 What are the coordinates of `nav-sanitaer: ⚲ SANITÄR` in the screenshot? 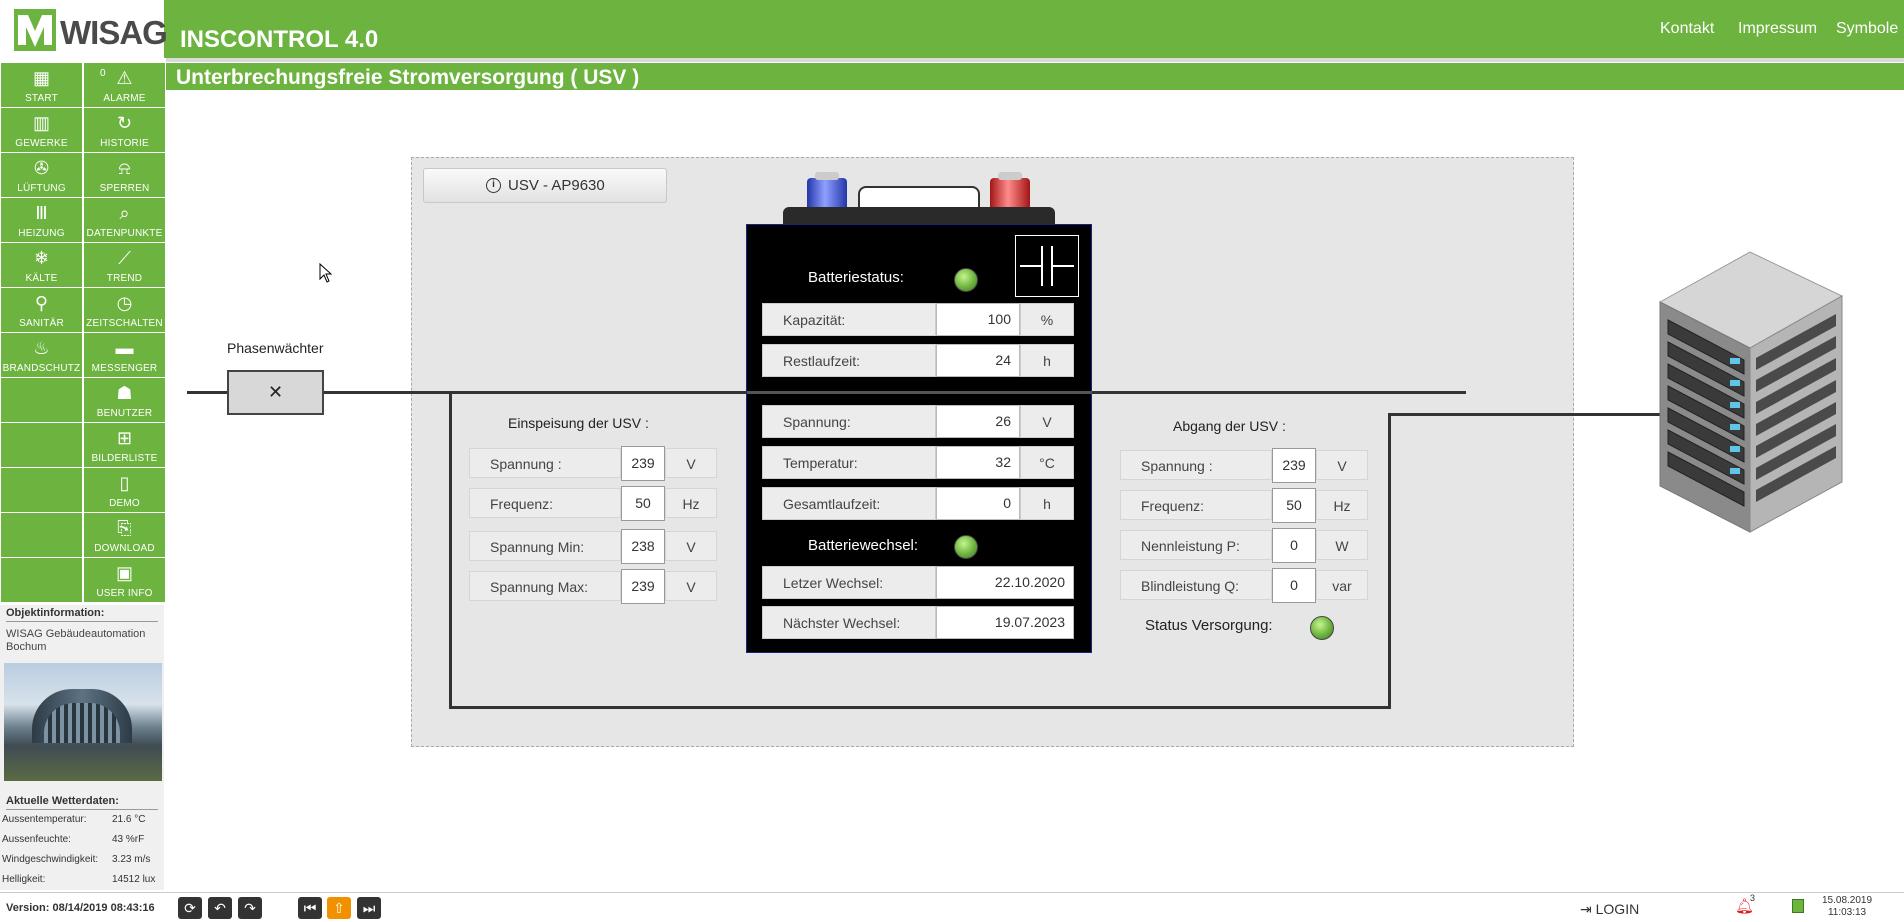 It's located at (41, 310).